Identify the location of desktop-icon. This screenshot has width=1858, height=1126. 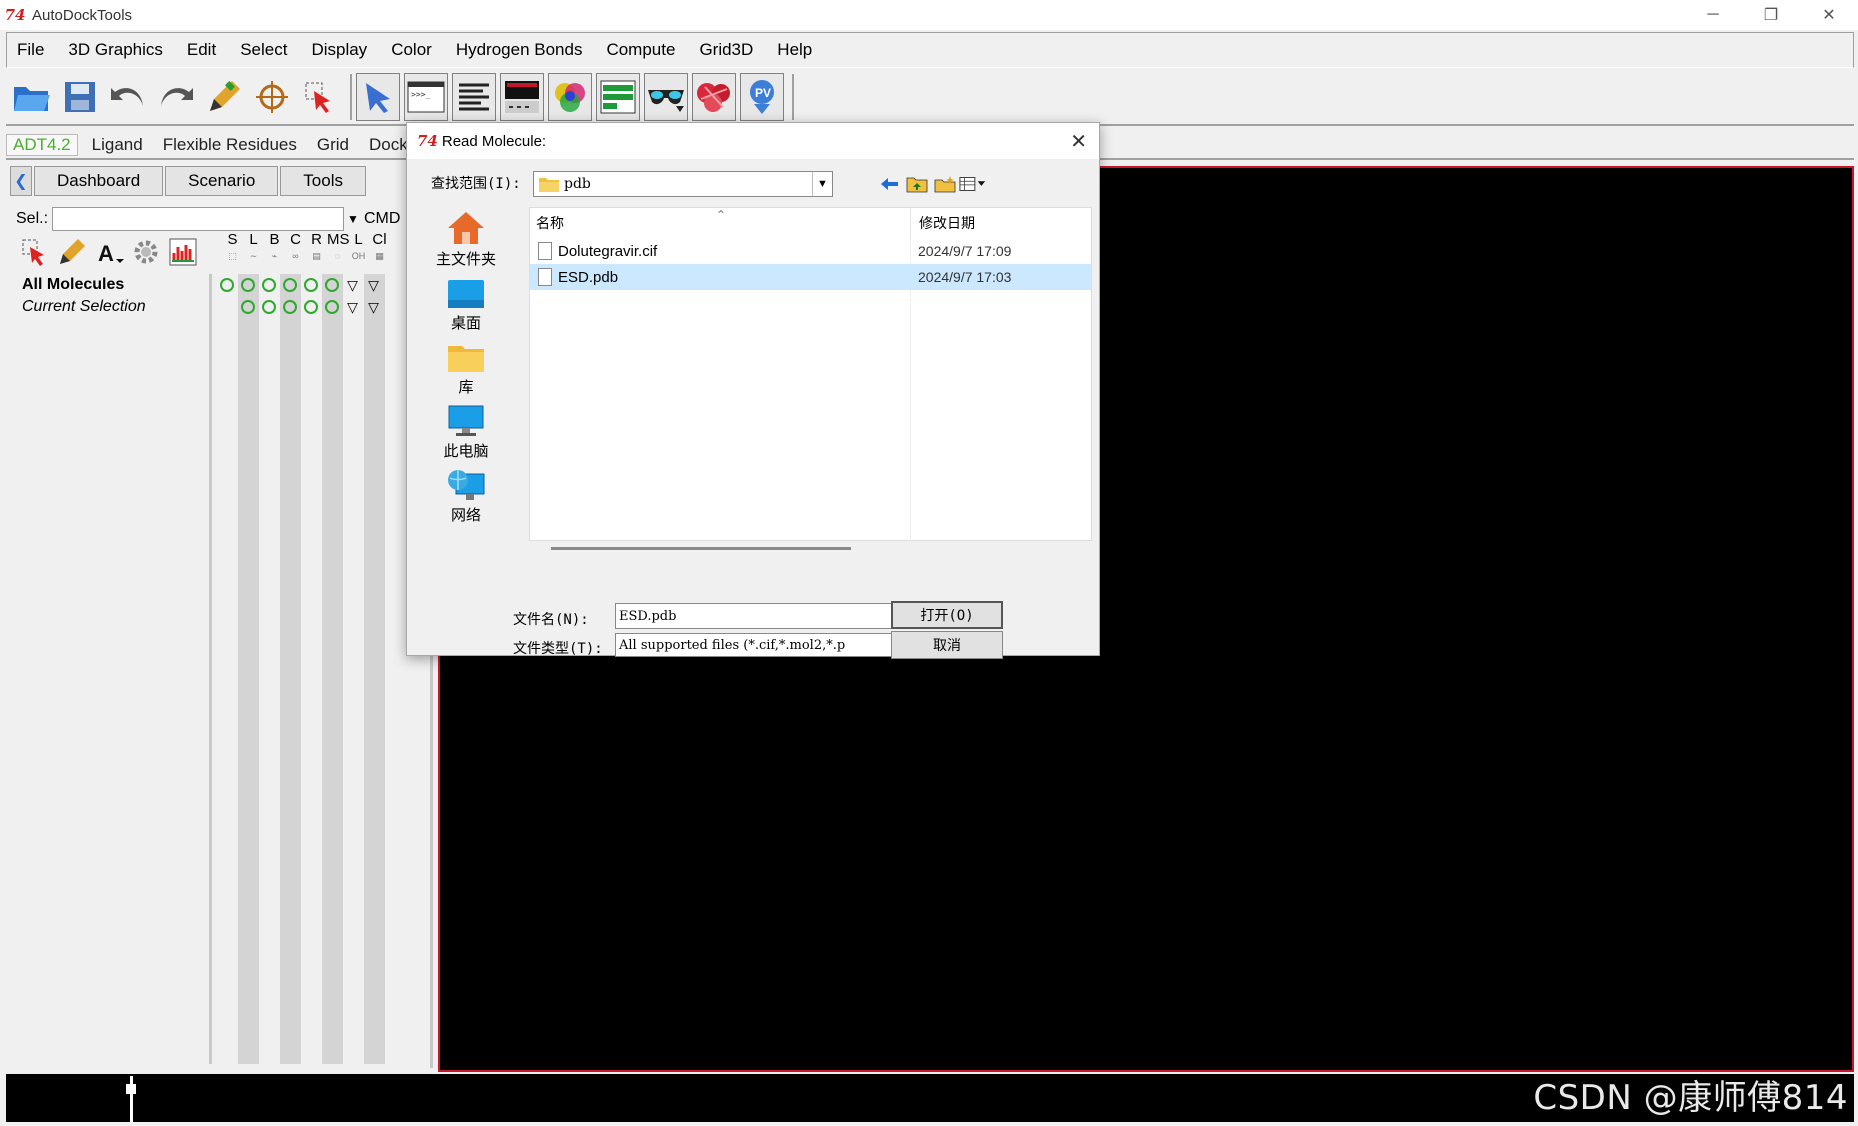
(466, 294).